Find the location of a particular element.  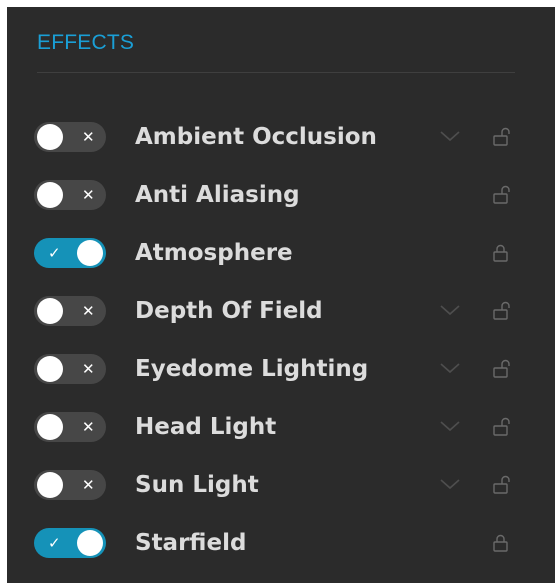

head-light-toggle: ✕ is located at coordinates (70, 427).